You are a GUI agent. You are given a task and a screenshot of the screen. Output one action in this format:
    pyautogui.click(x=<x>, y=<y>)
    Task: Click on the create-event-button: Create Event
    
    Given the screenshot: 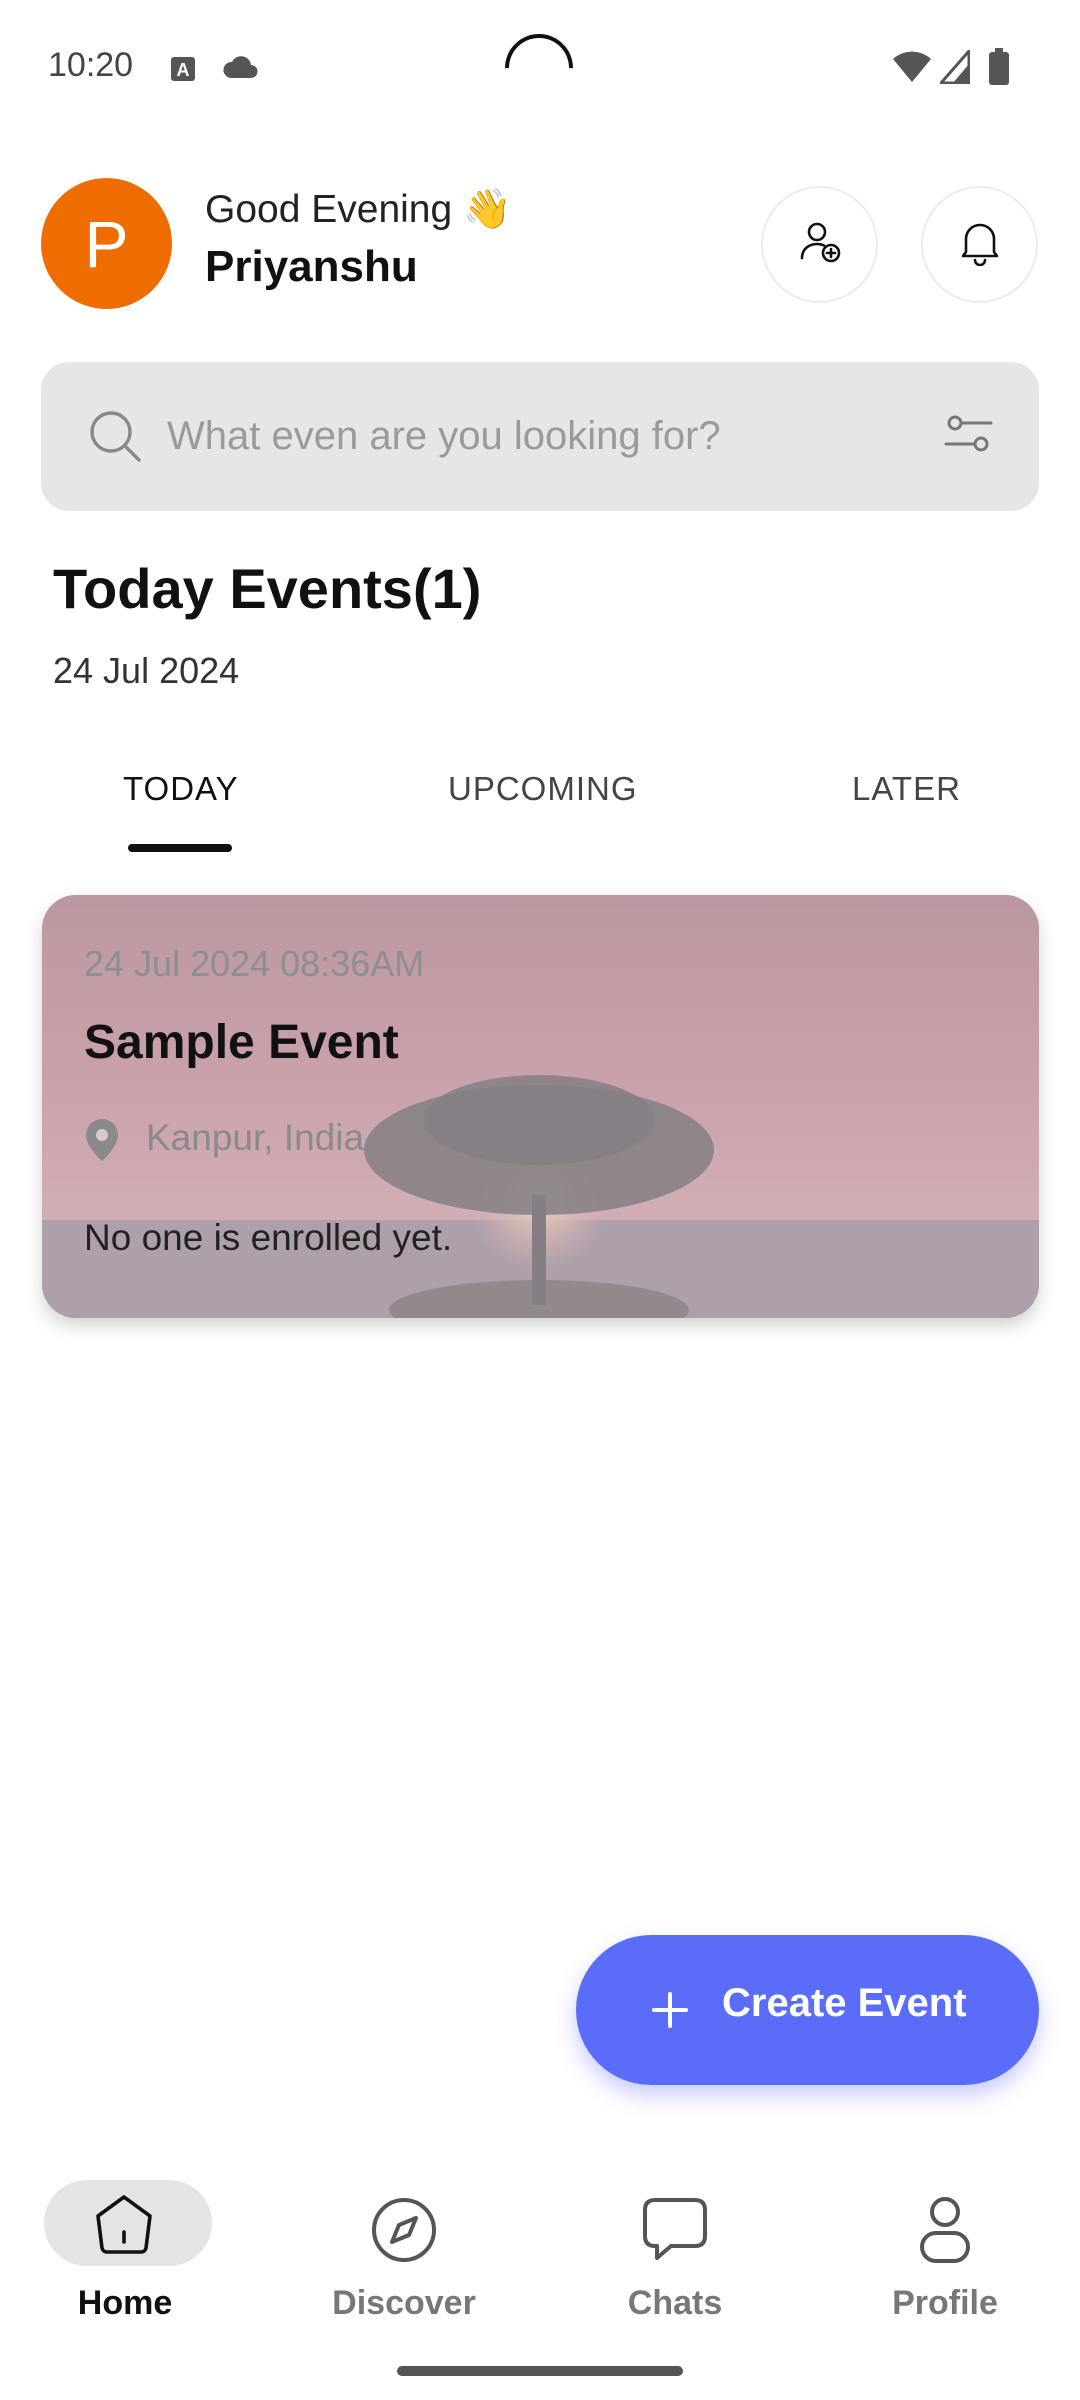 What is the action you would take?
    pyautogui.click(x=807, y=2010)
    